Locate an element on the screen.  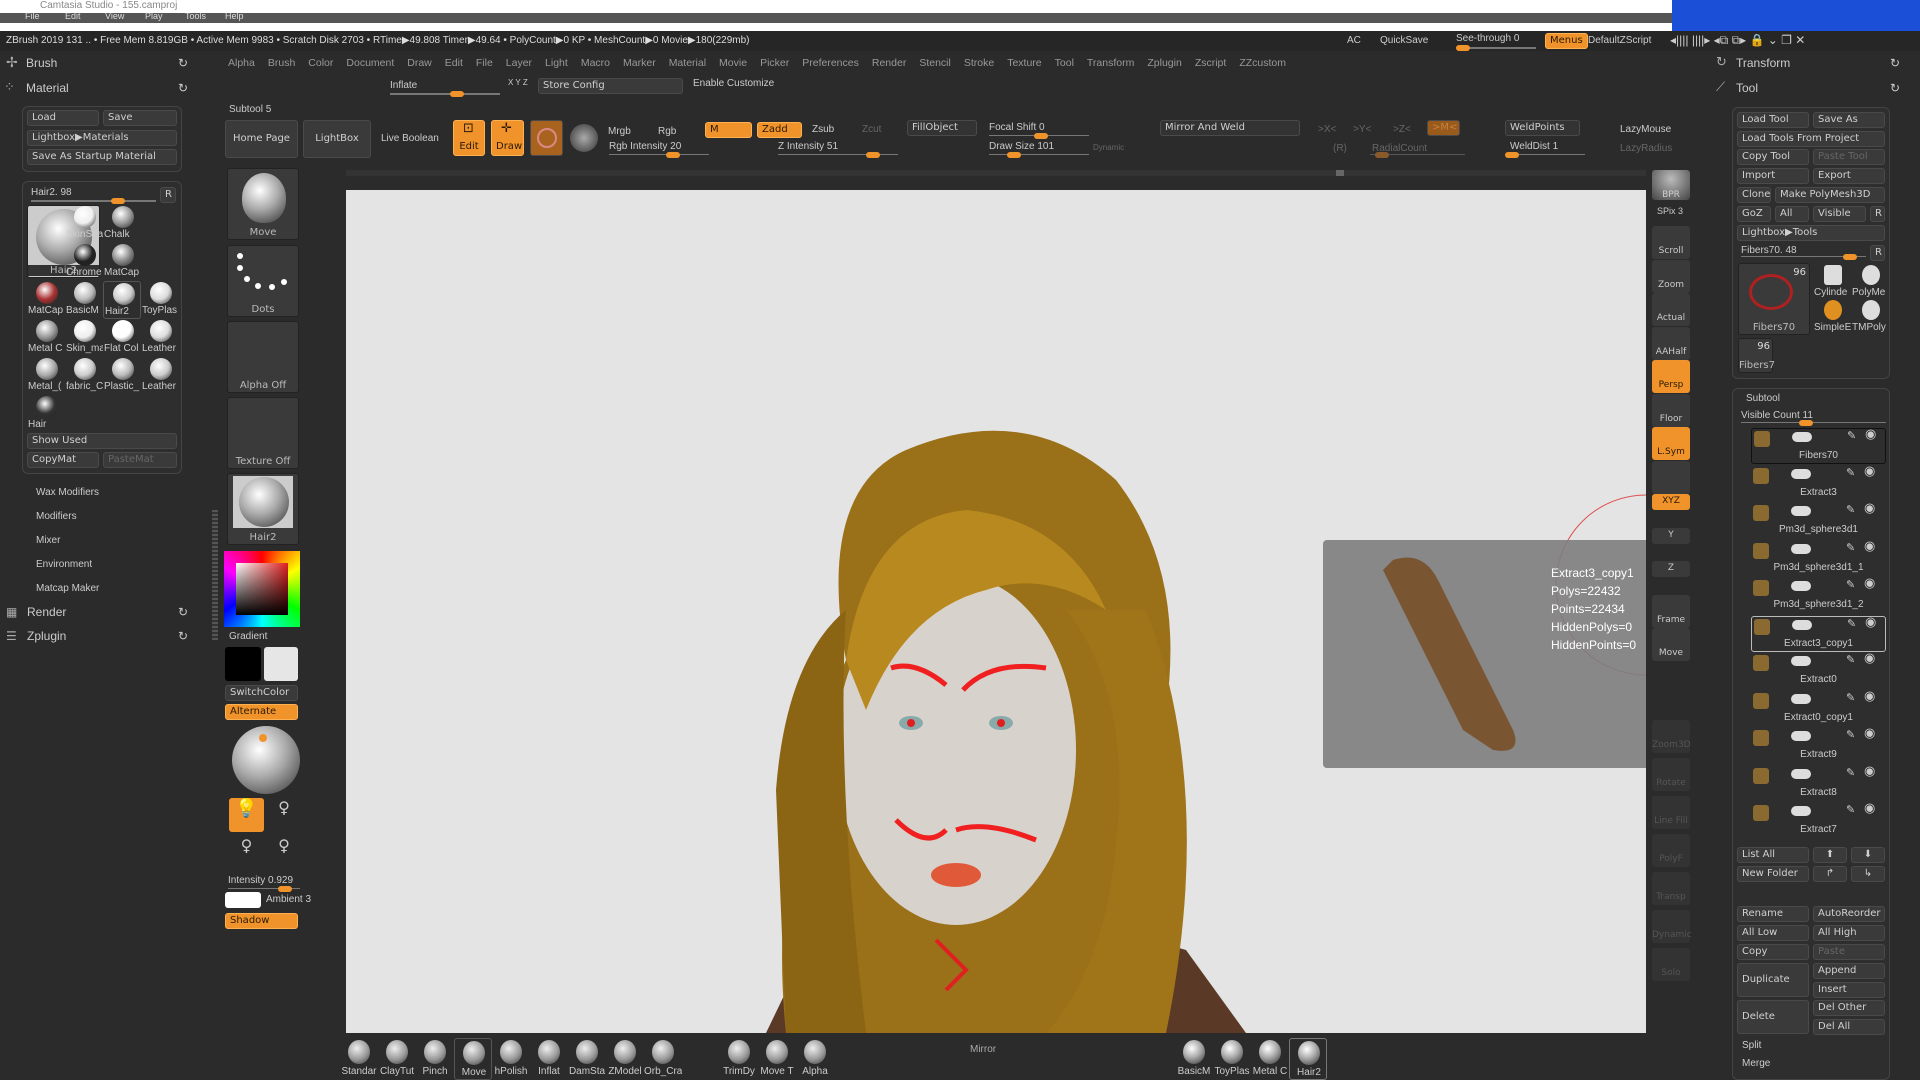
subtool-item: ✎ ◉ Extract0_copy1 is located at coordinates (1818, 708).